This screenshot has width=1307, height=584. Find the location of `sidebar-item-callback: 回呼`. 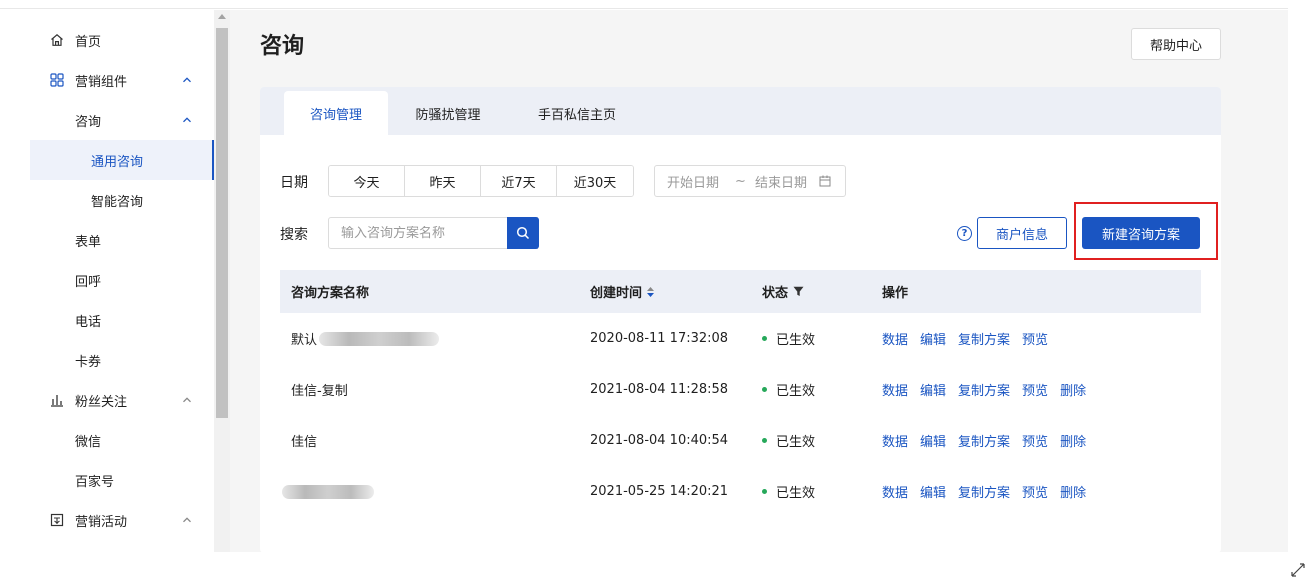

sidebar-item-callback: 回呼 is located at coordinates (122, 280).